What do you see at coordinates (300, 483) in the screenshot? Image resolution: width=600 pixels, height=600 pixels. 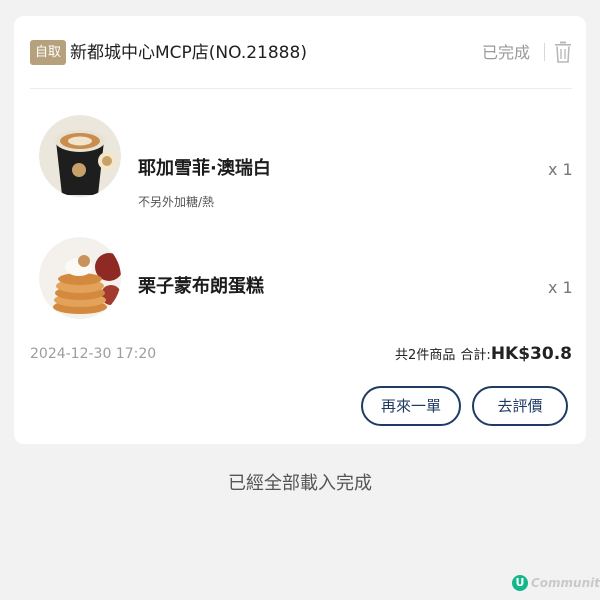 I see `end-of-list-text: 已經全部載入完成` at bounding box center [300, 483].